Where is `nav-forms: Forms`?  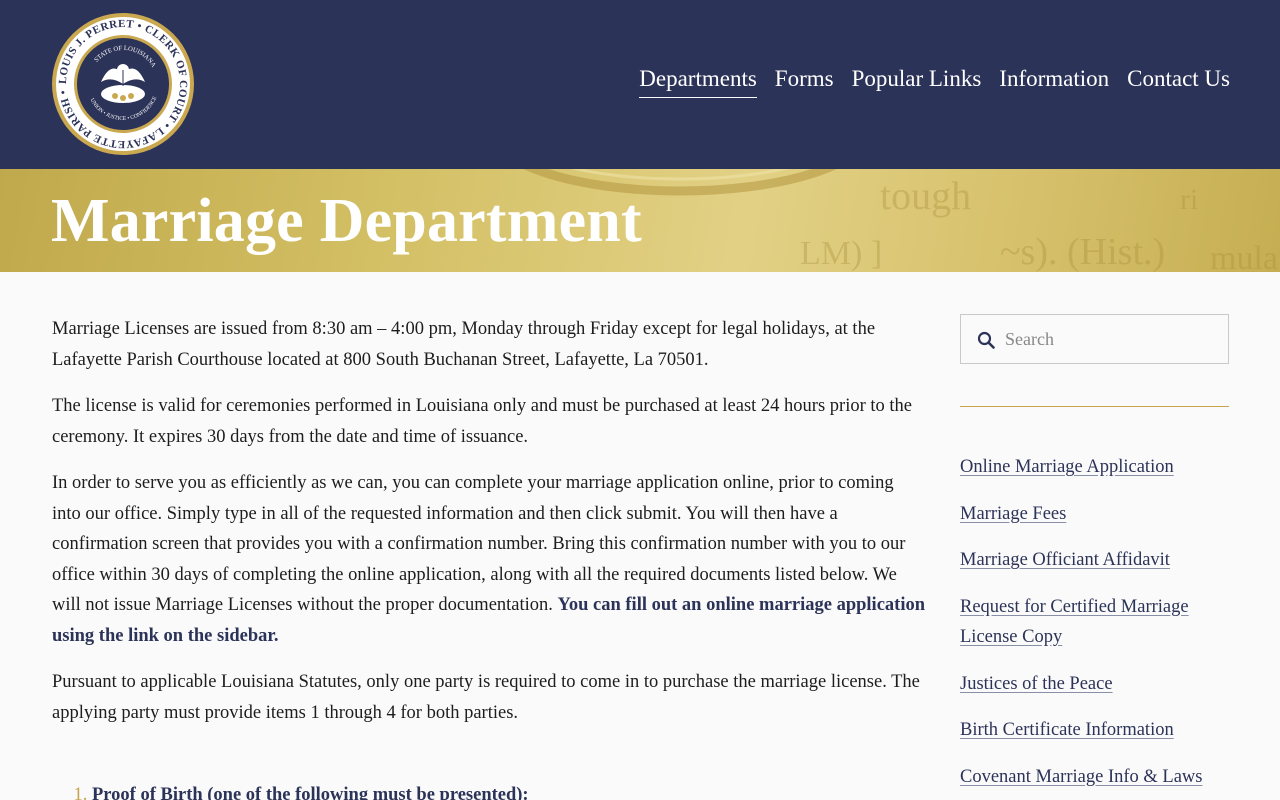 nav-forms: Forms is located at coordinates (804, 82).